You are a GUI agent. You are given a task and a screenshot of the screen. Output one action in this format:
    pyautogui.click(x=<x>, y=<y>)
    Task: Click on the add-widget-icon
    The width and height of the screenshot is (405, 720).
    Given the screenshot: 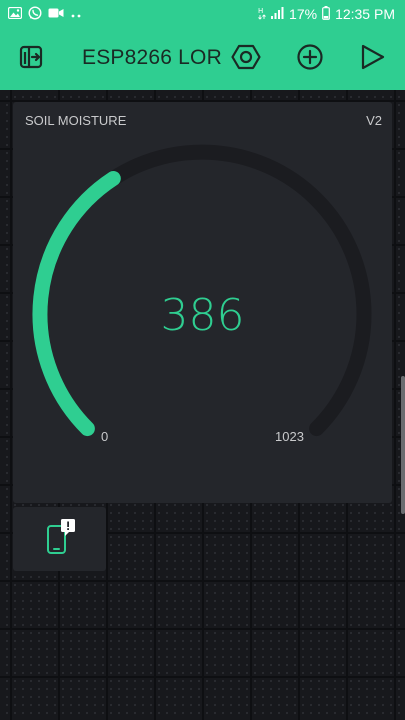 What is the action you would take?
    pyautogui.click(x=310, y=59)
    